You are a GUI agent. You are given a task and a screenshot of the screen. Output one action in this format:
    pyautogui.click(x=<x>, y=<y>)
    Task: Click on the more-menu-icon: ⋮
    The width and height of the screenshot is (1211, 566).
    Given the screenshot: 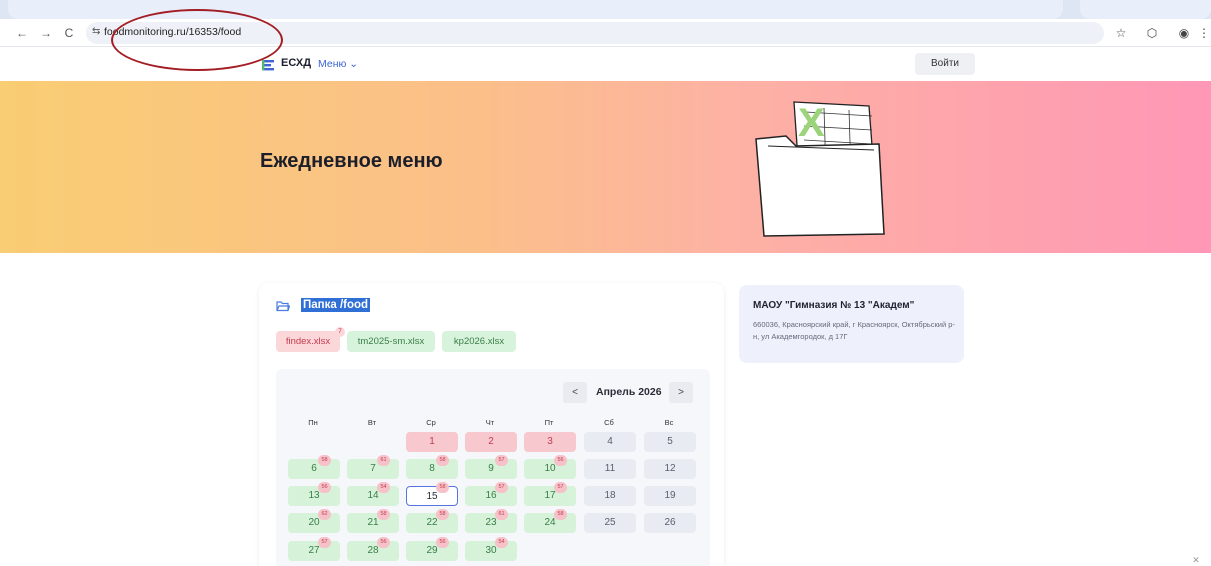 What is the action you would take?
    pyautogui.click(x=1203, y=33)
    